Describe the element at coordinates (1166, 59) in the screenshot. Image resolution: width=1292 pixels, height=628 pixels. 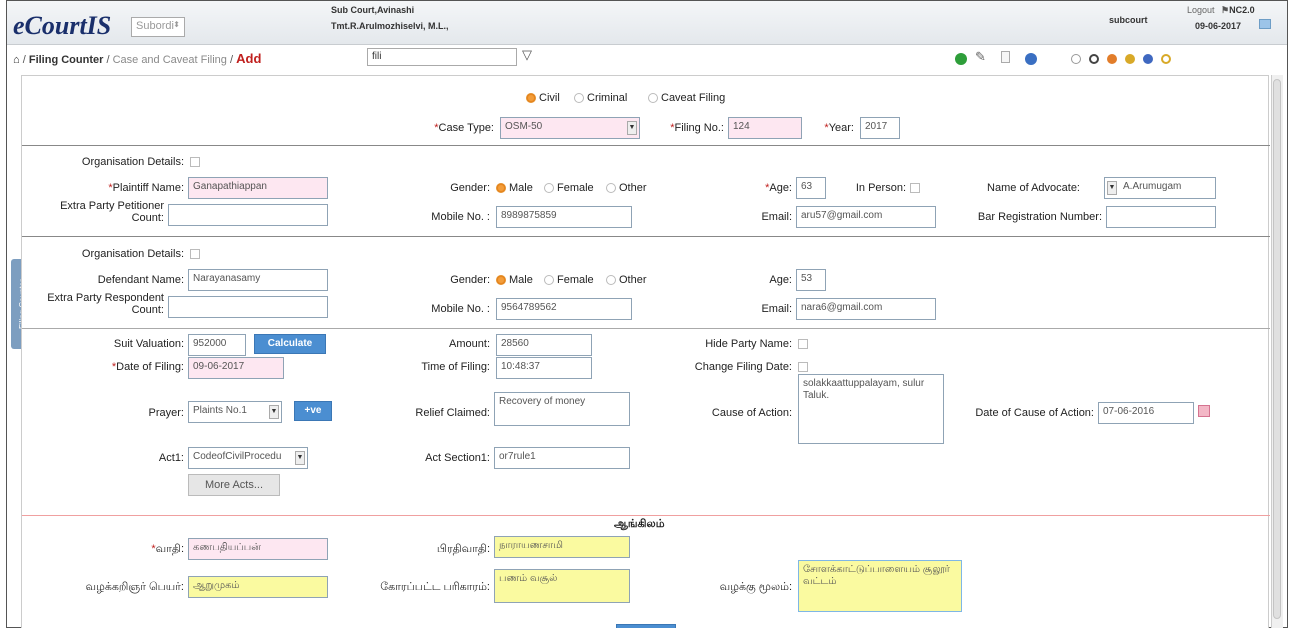
I see `theme-yellow-icon` at that location.